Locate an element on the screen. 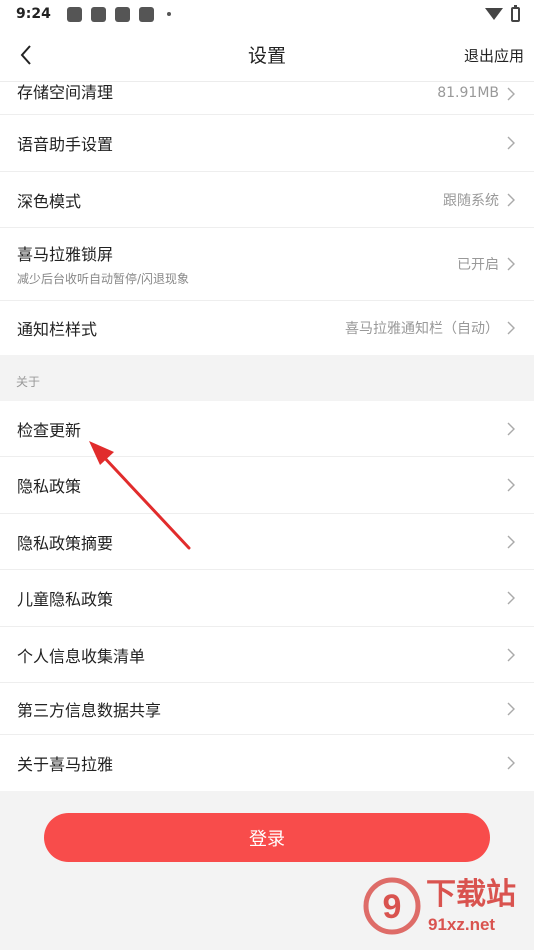 The image size is (534, 950). back-arrow-icon is located at coordinates (25, 55).